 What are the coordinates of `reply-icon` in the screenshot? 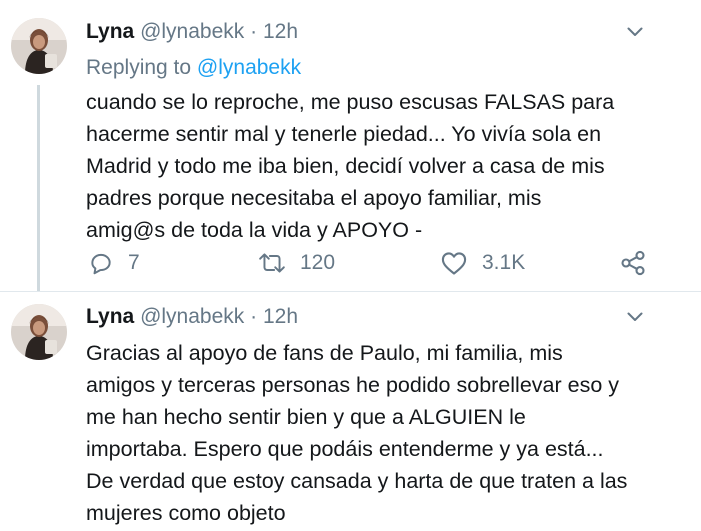 It's located at (101, 264).